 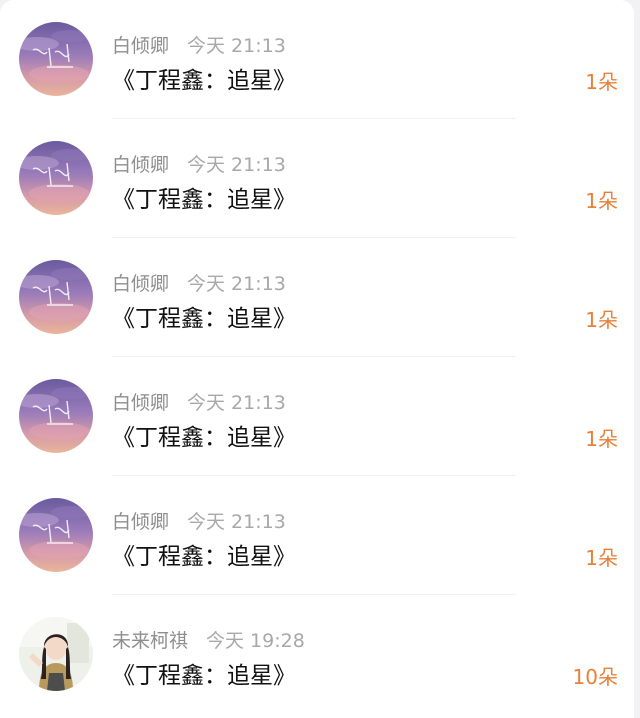 I want to click on item-meta: 未来柯祺 今天 19:28, so click(x=208, y=640).